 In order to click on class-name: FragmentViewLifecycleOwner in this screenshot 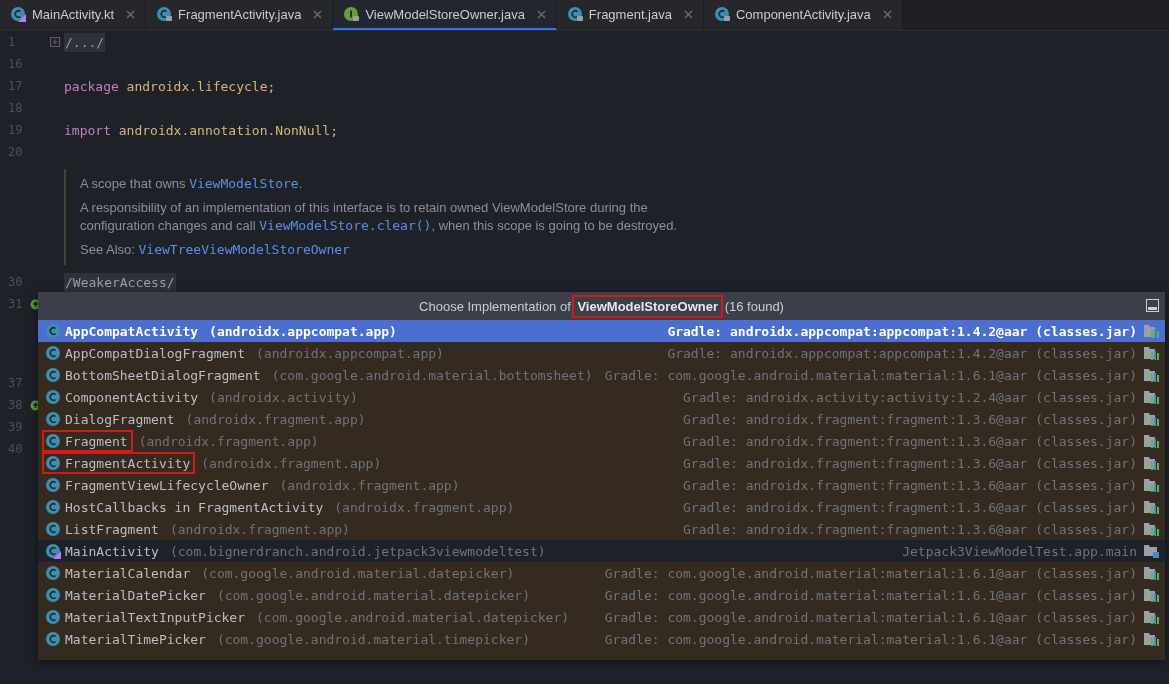, I will do `click(167, 485)`.